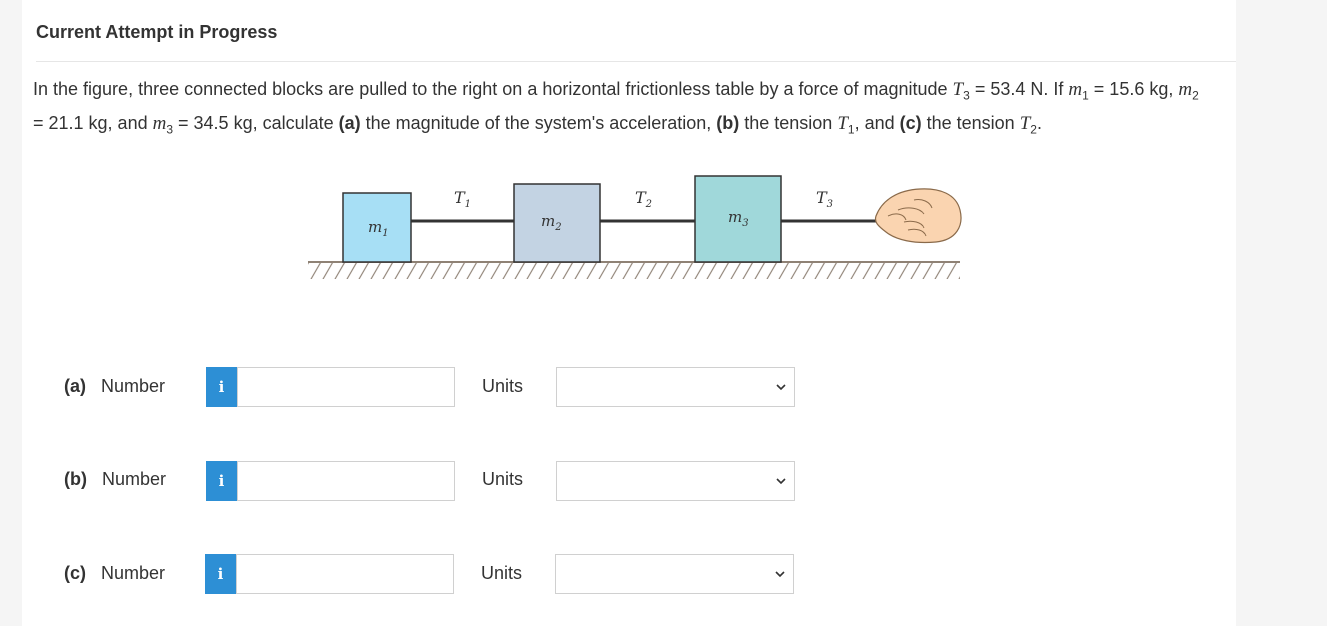 Image resolution: width=1327 pixels, height=626 pixels. What do you see at coordinates (635, 227) in the screenshot?
I see `blocks-figure: m1 m2 m3 T1 T2 T3` at bounding box center [635, 227].